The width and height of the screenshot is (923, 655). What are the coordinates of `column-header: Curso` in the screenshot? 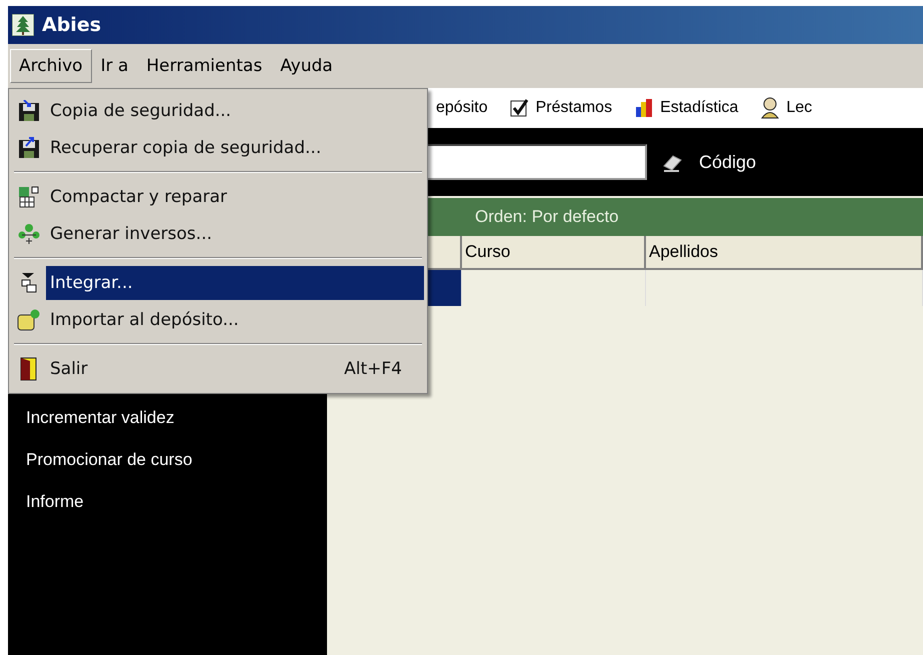 It's located at (554, 253).